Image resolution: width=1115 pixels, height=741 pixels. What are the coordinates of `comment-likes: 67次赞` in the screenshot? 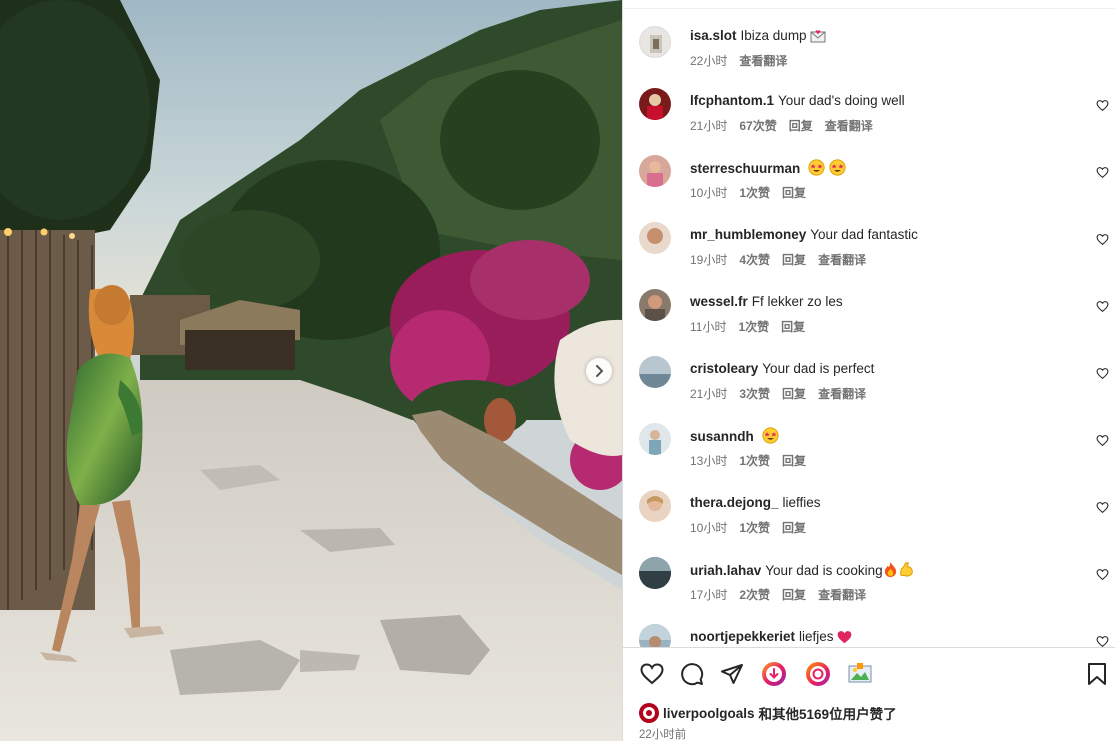 It's located at (757, 125).